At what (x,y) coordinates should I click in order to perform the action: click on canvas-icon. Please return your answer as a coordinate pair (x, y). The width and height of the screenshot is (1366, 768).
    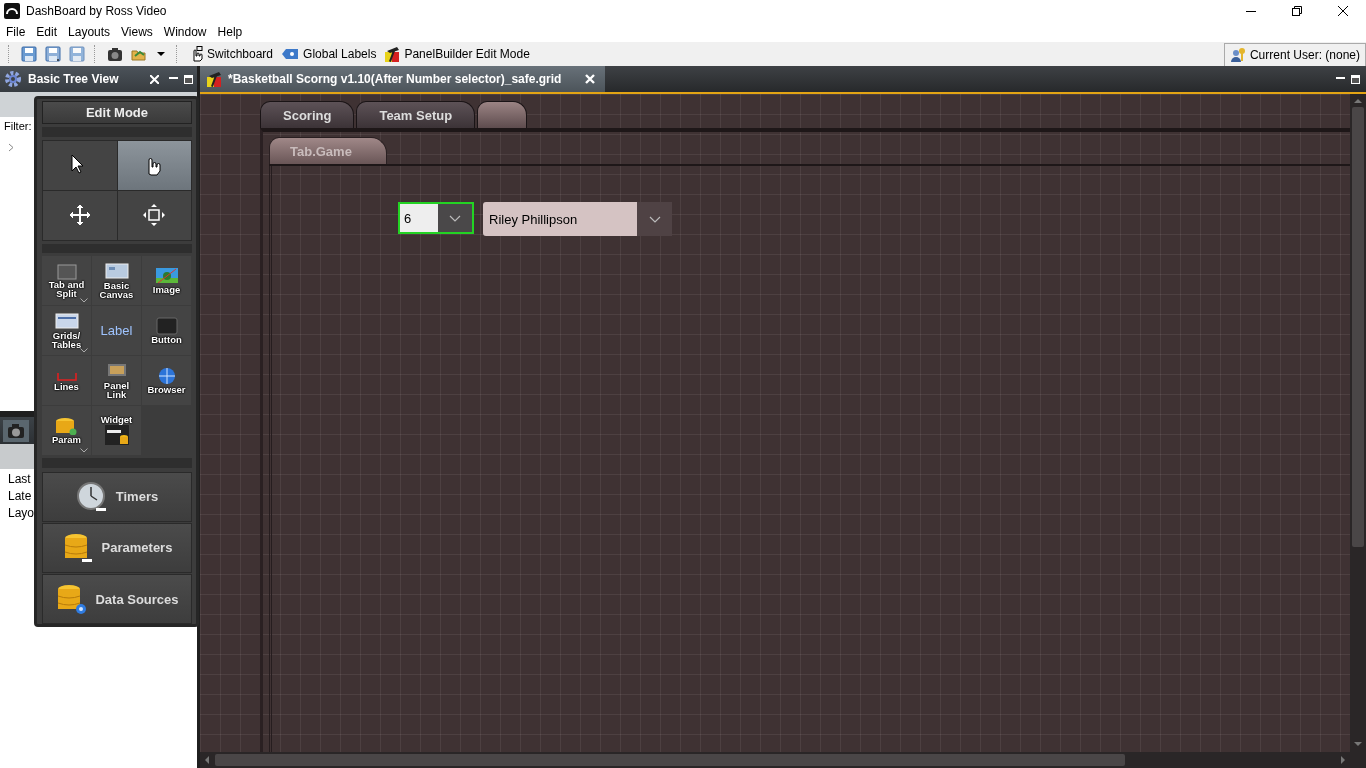
    Looking at the image, I should click on (116, 271).